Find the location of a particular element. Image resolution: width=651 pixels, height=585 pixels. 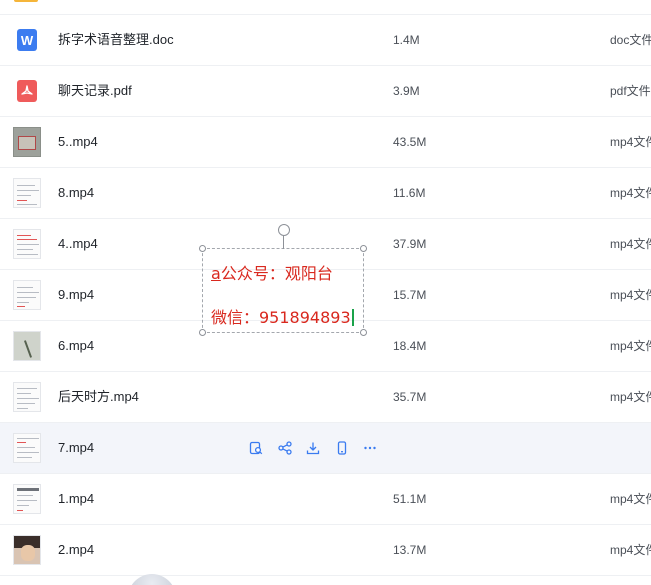

file-name: 7.mp4 is located at coordinates (76, 448).